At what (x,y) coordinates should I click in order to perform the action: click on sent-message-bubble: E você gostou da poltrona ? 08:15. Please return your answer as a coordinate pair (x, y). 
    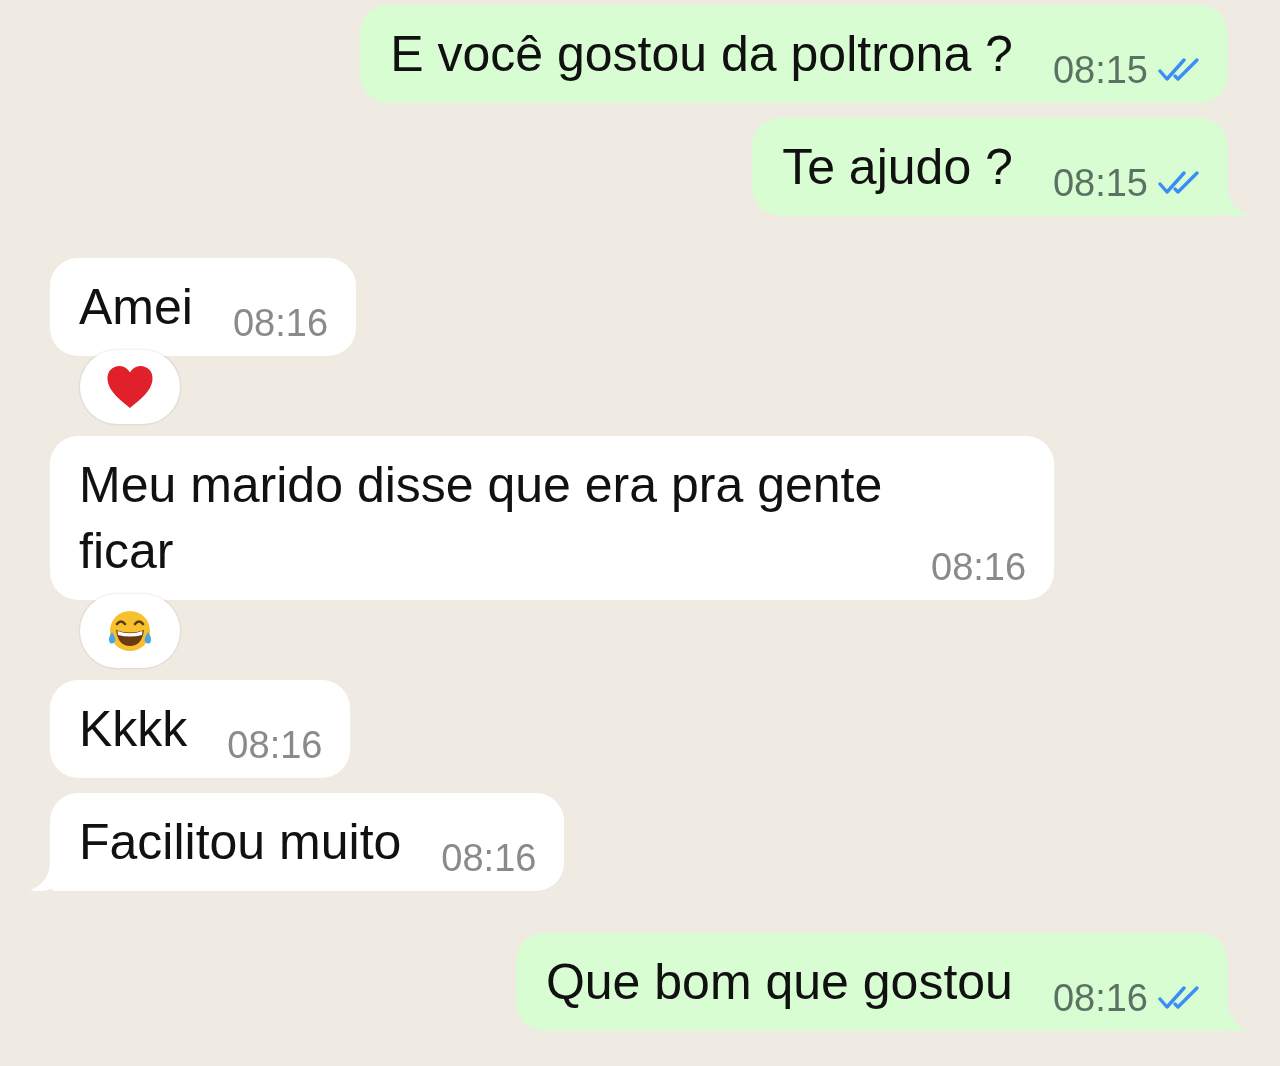
    Looking at the image, I should click on (794, 54).